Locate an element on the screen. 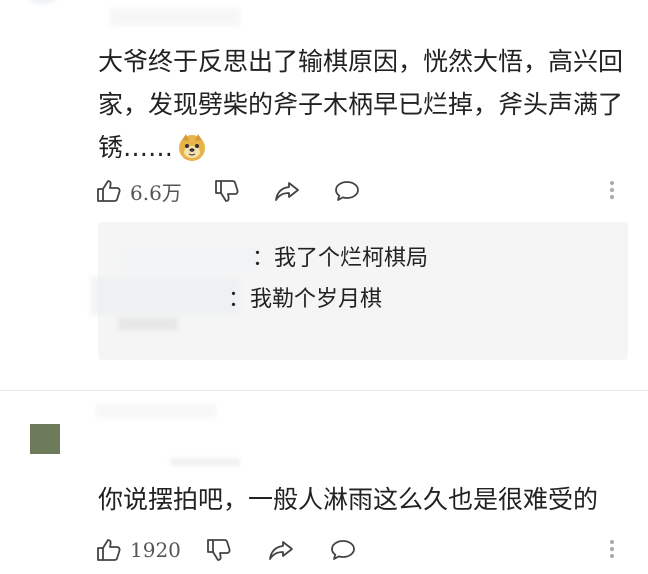  reply-line-2: ：我勒个岁月棋 is located at coordinates (305, 299).